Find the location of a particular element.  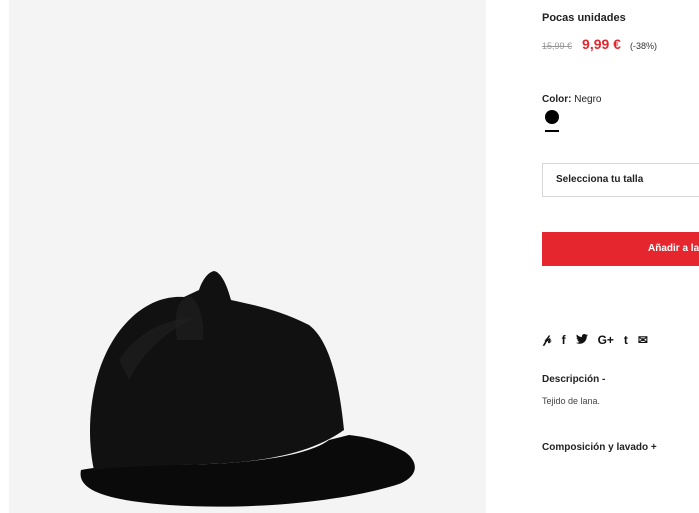

old-price: 15,99 € is located at coordinates (557, 46).